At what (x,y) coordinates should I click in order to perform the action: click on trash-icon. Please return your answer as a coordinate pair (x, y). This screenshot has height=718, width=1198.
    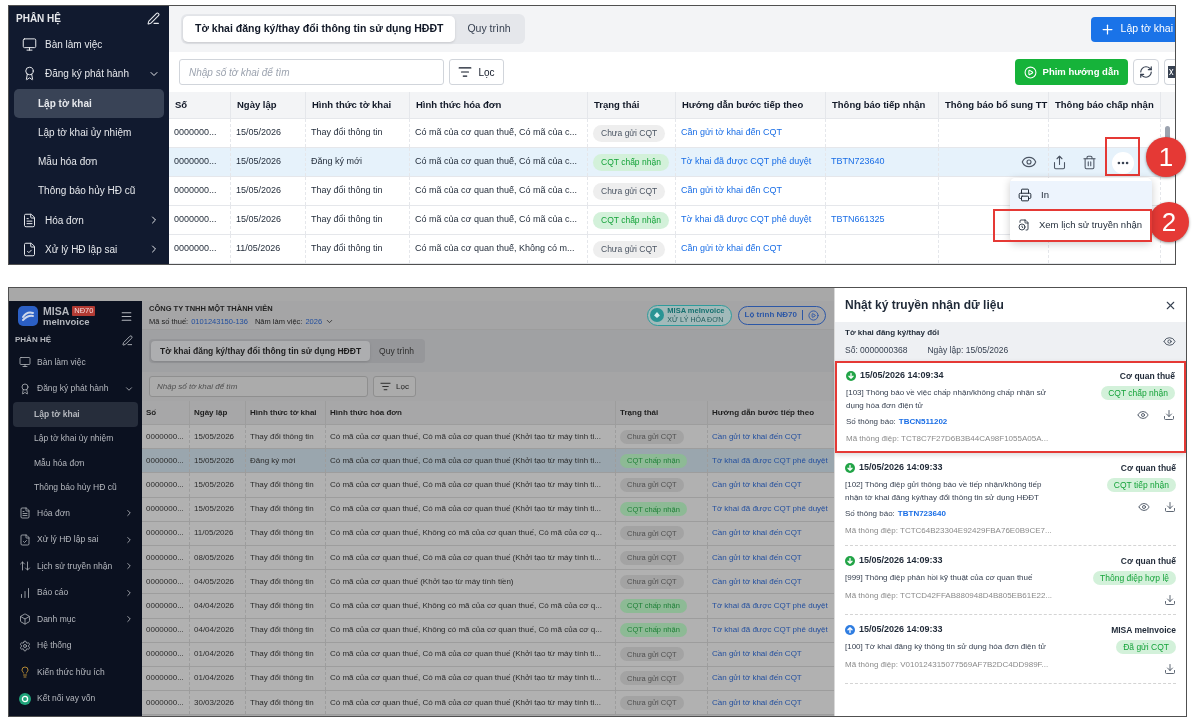
    Looking at the image, I should click on (1089, 162).